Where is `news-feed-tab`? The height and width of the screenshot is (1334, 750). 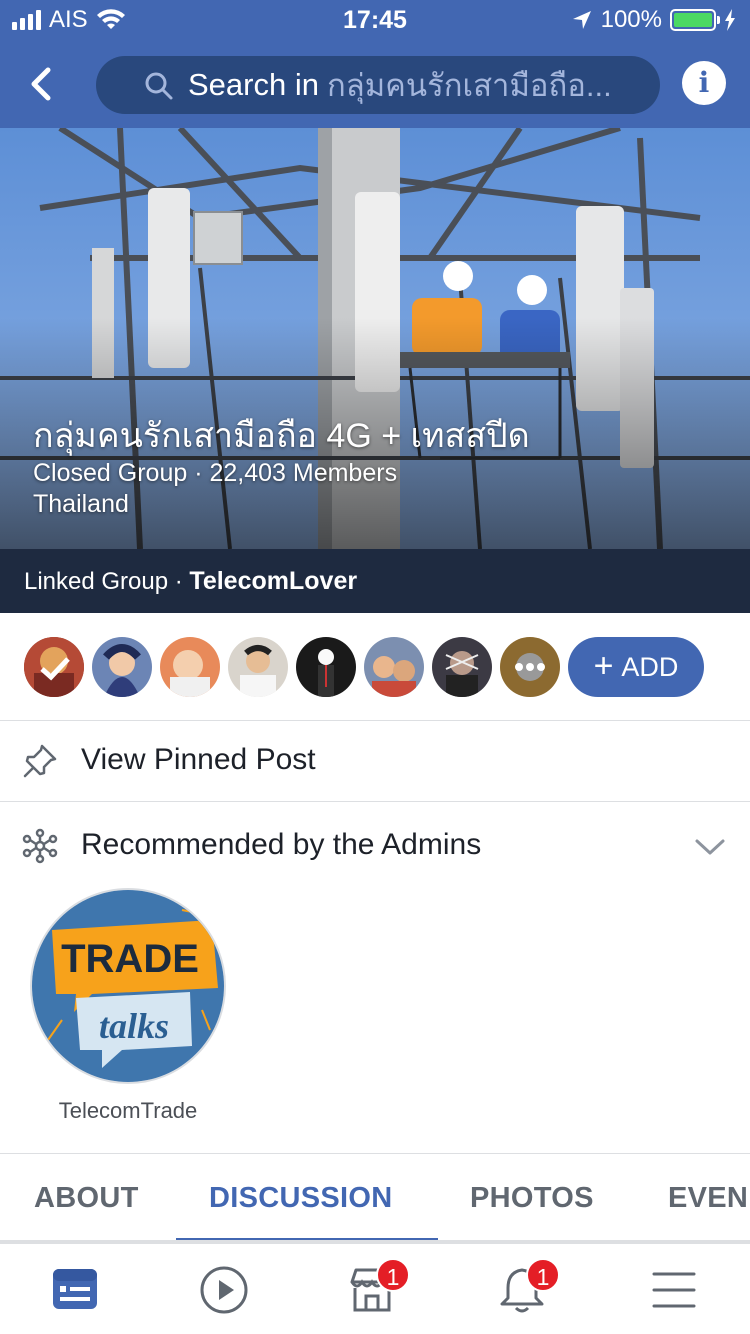
news-feed-tab is located at coordinates (78, 1290).